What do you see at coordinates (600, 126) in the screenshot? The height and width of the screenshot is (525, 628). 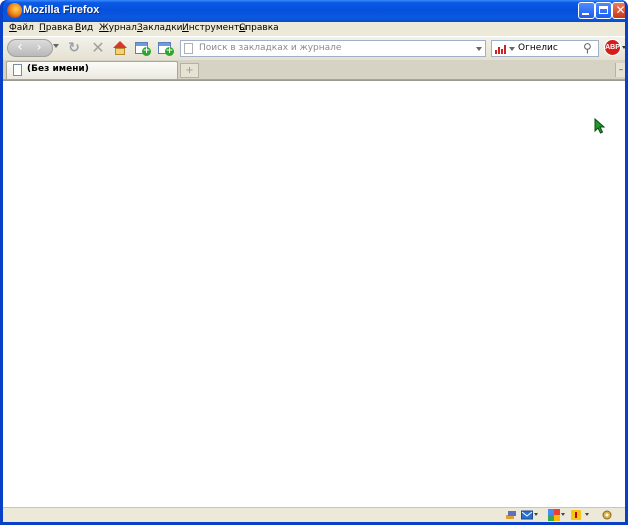 I see `mouse-cursor-icon` at bounding box center [600, 126].